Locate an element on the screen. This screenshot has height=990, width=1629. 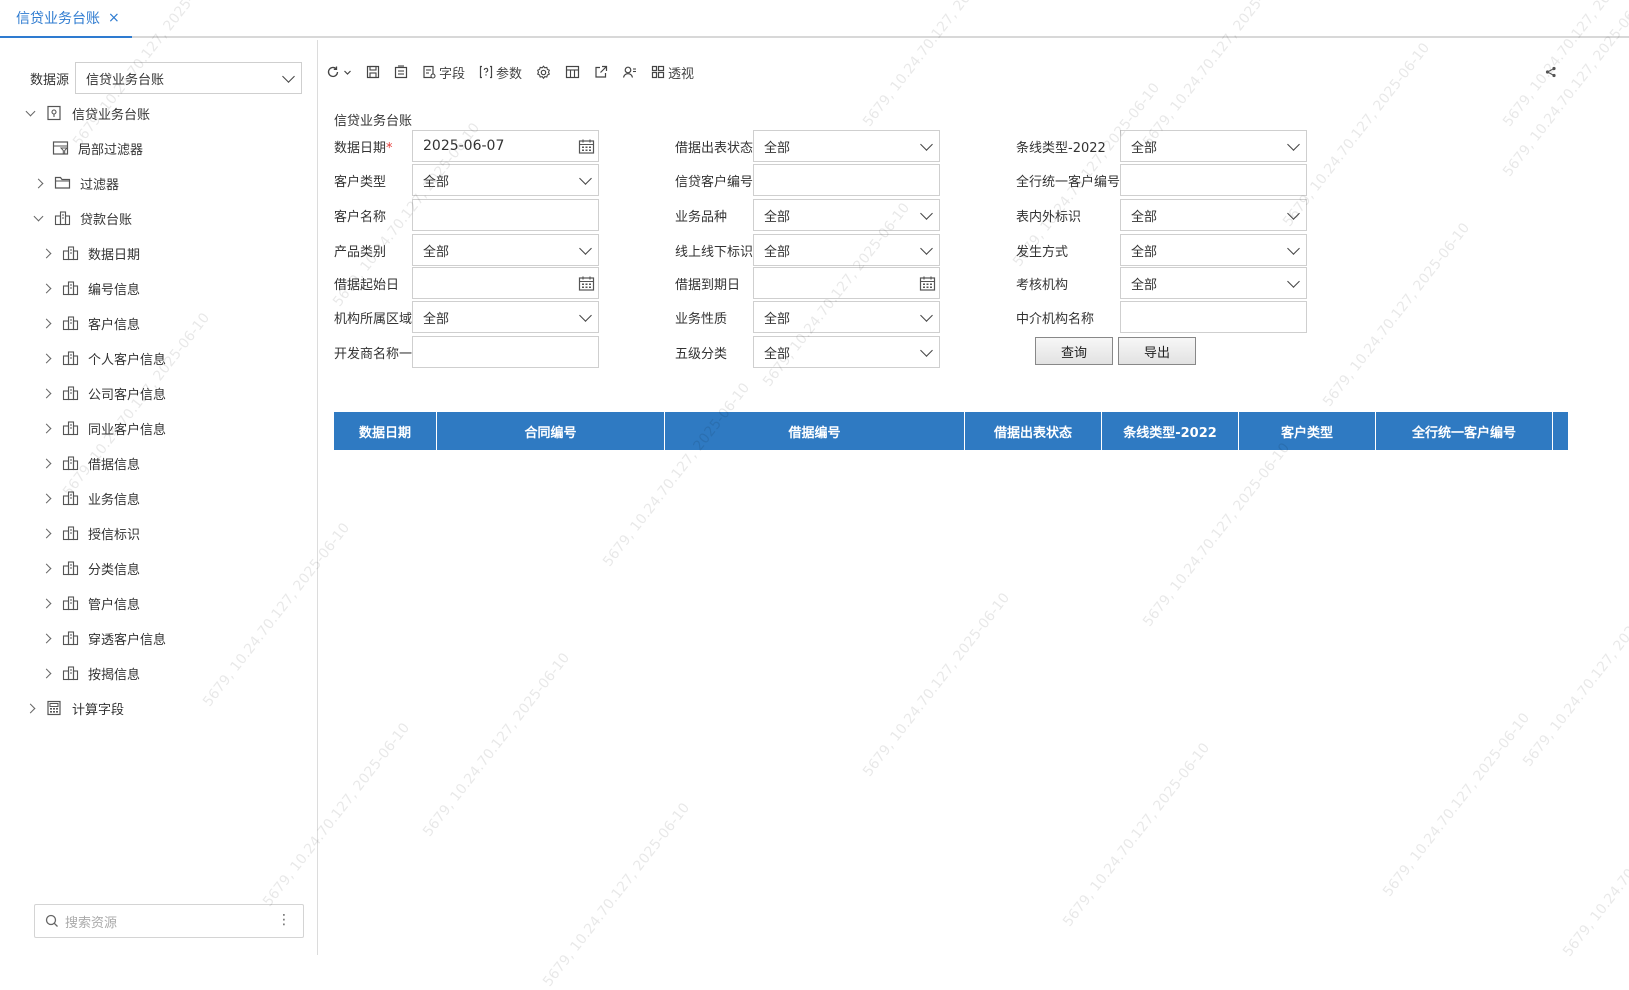
layout-icon is located at coordinates (572, 72).